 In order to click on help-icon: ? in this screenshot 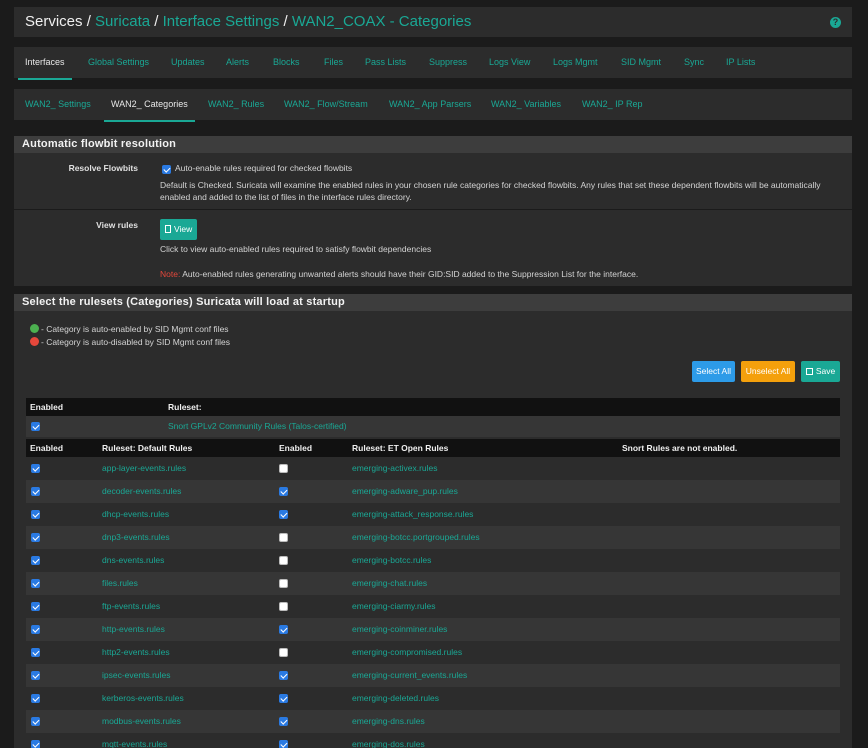, I will do `click(835, 22)`.